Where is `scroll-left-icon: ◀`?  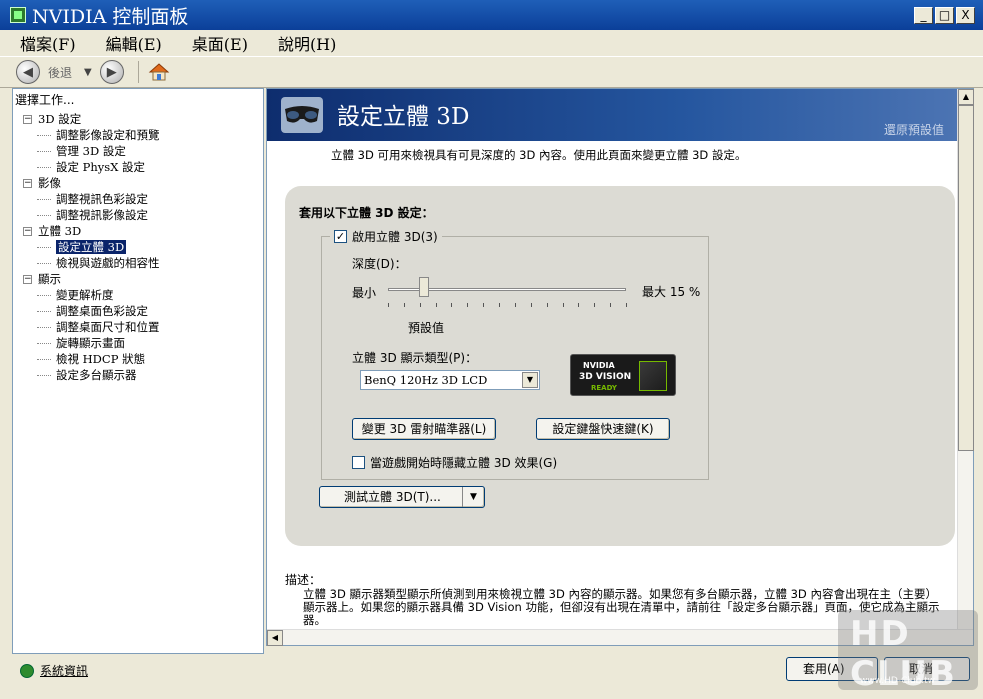 scroll-left-icon: ◀ is located at coordinates (275, 638).